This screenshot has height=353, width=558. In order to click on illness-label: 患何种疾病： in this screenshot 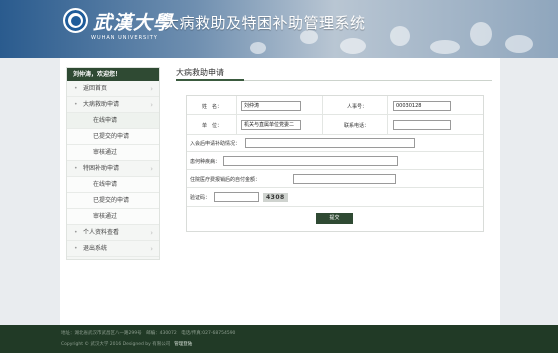, I will do `click(205, 162)`.